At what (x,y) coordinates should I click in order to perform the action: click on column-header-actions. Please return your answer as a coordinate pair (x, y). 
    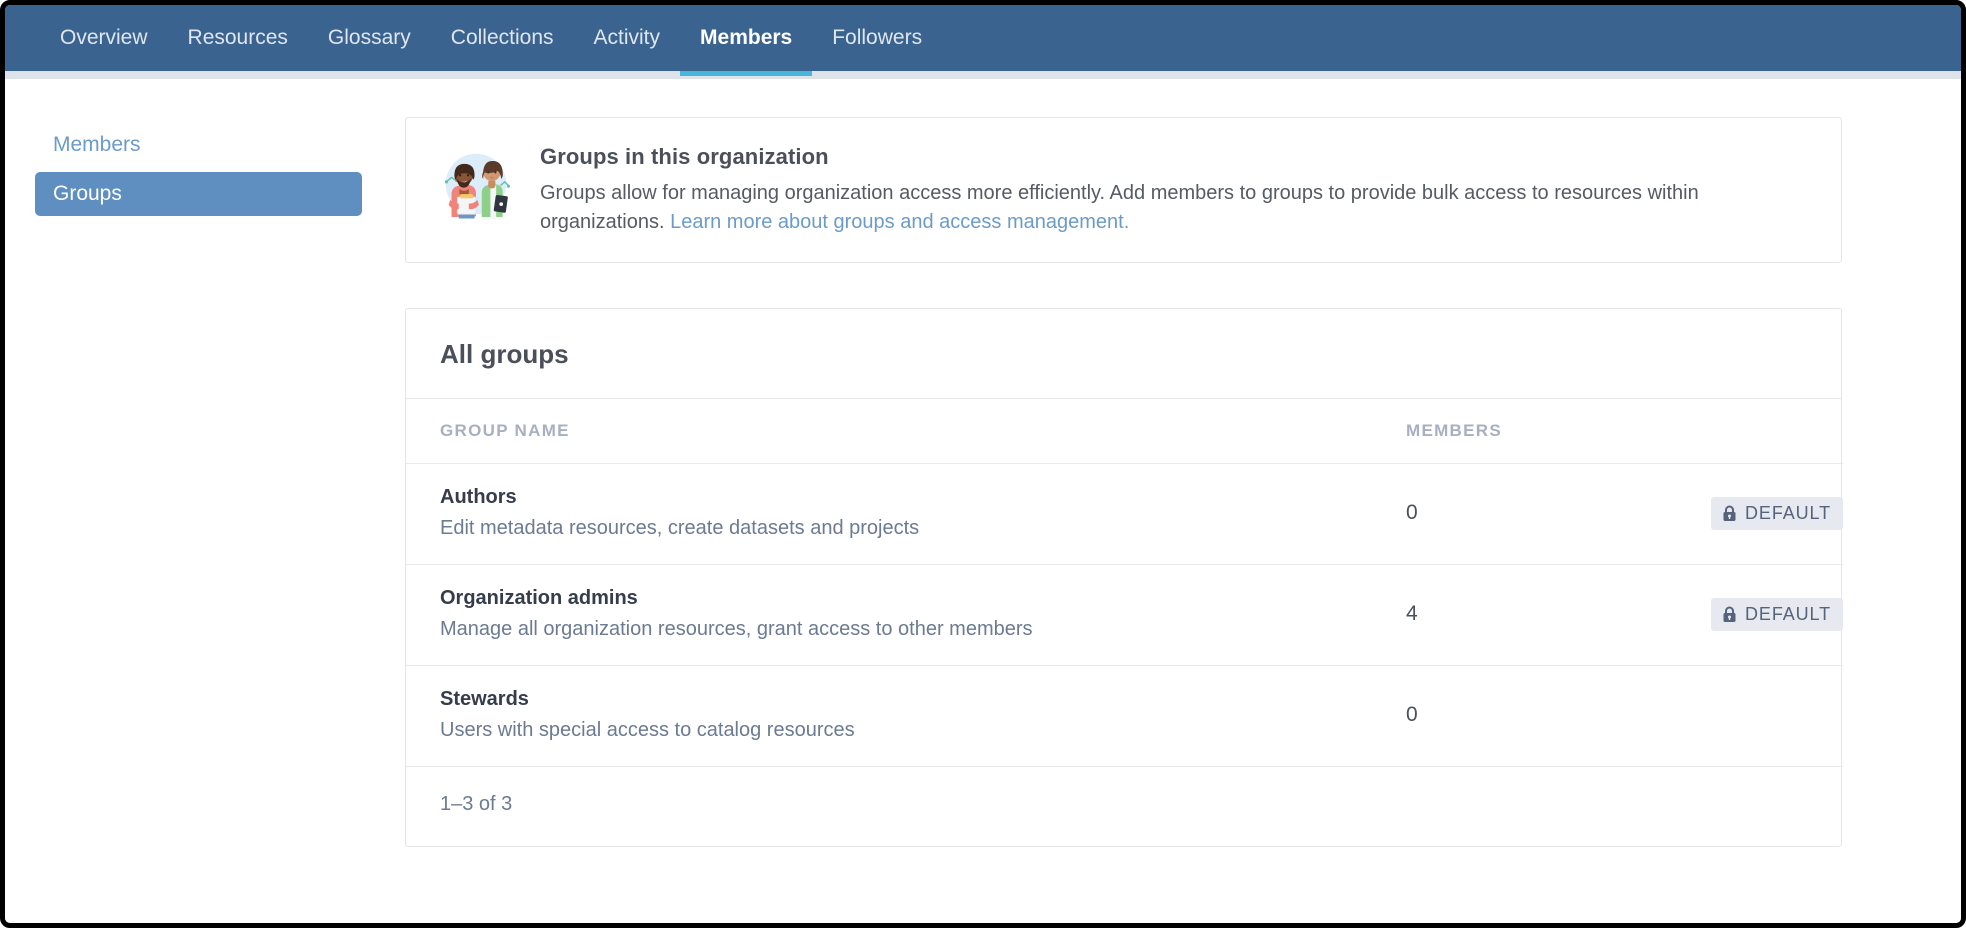
    Looking at the image, I should click on (1719, 432).